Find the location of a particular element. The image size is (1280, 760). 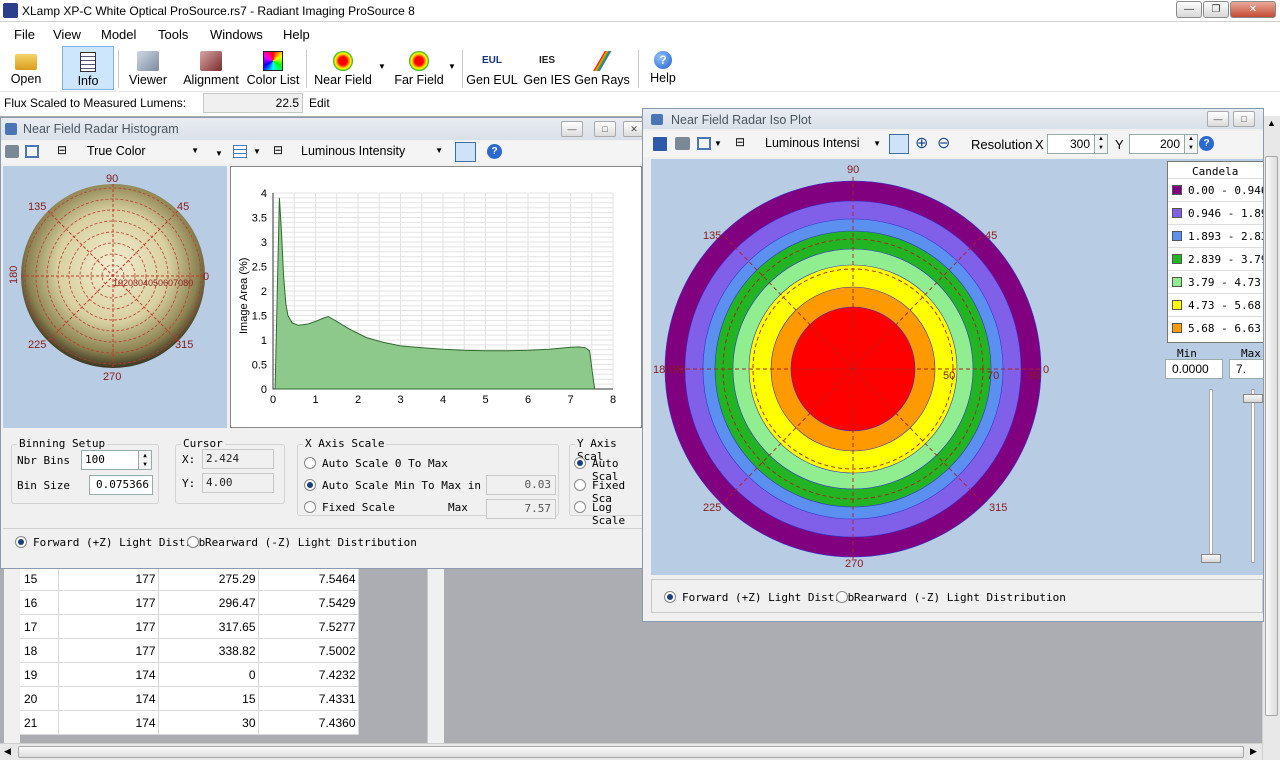

scroll-thumb is located at coordinates (631, 752).